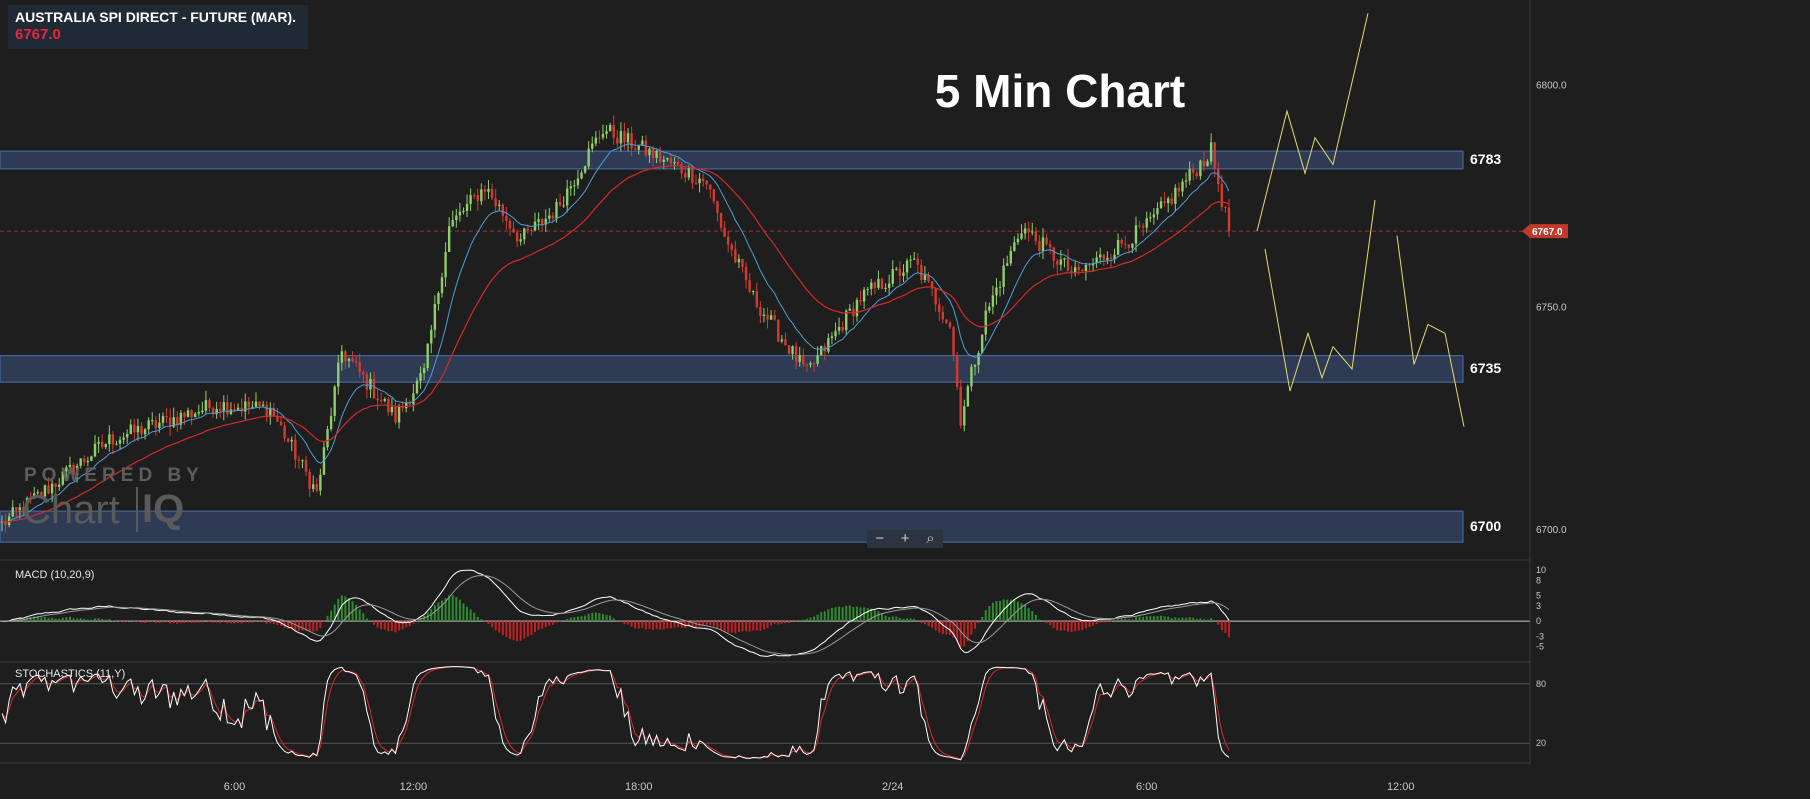 The height and width of the screenshot is (799, 1810). What do you see at coordinates (1547, 232) in the screenshot?
I see `price-tag-label: 6767.0` at bounding box center [1547, 232].